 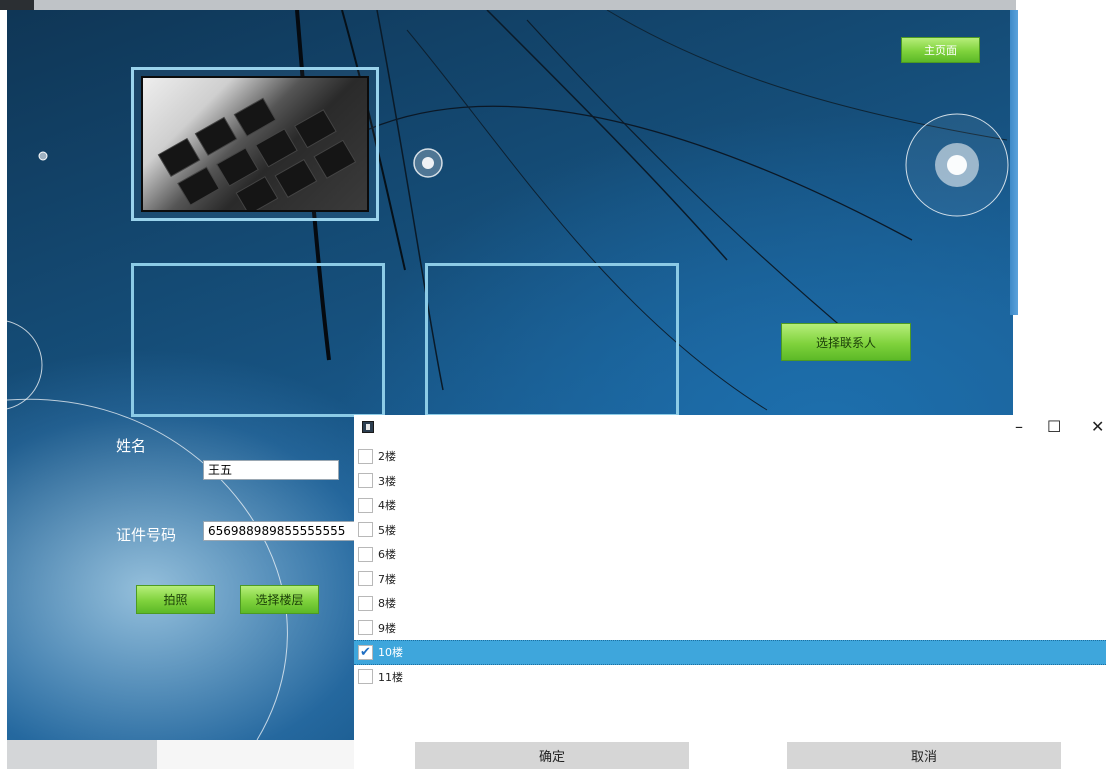 I want to click on select-floor-button: 选择楼层, so click(x=279, y=599).